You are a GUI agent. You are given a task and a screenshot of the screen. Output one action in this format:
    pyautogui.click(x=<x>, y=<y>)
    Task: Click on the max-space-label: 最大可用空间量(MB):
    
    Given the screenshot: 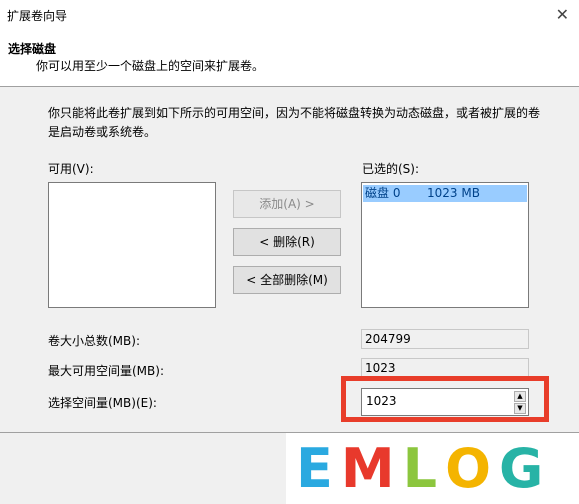 What is the action you would take?
    pyautogui.click(x=106, y=371)
    